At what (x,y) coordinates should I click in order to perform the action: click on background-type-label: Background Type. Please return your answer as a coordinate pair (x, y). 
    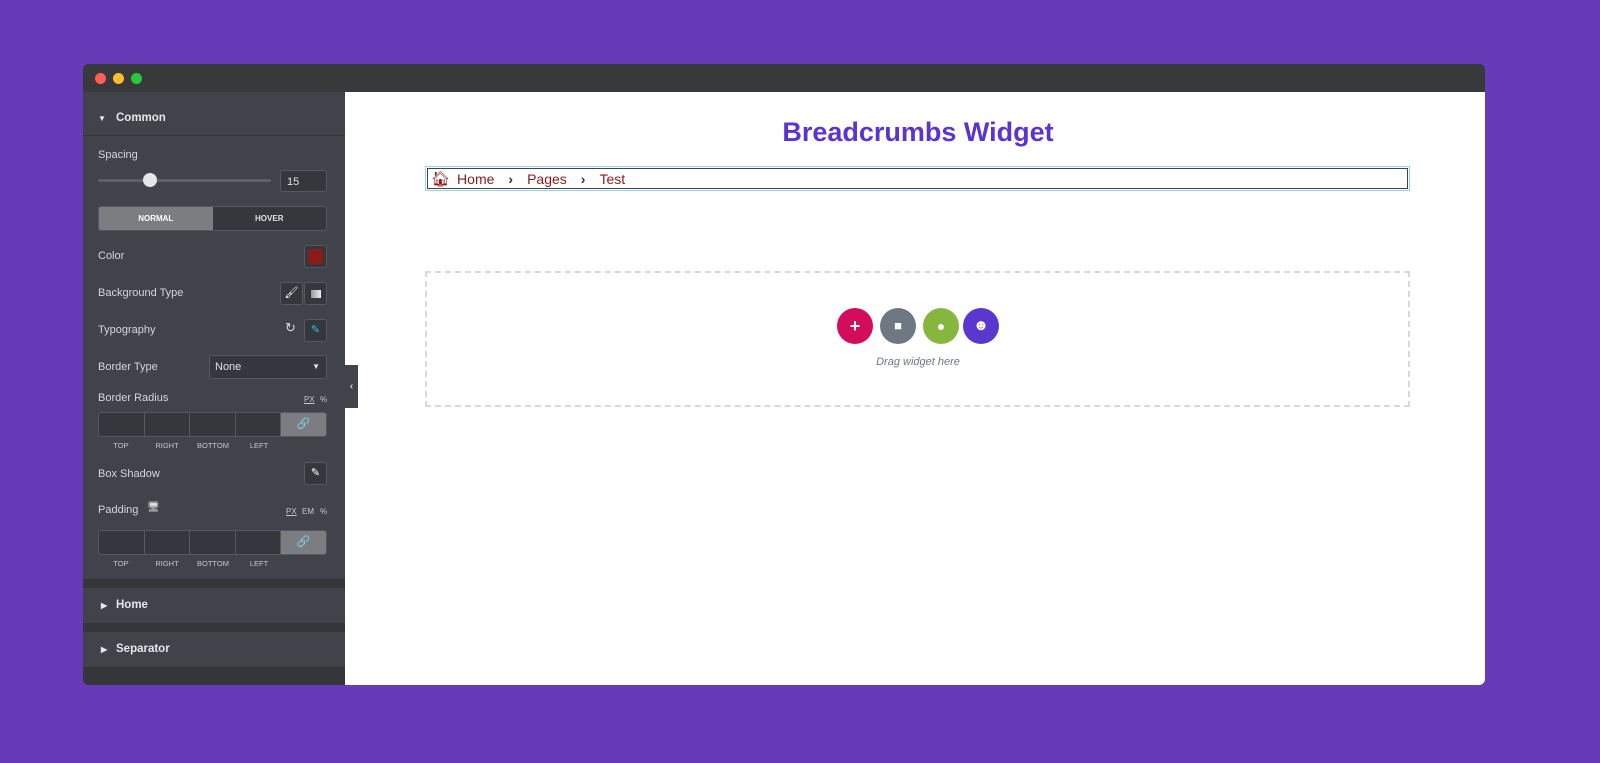
    Looking at the image, I should click on (141, 293).